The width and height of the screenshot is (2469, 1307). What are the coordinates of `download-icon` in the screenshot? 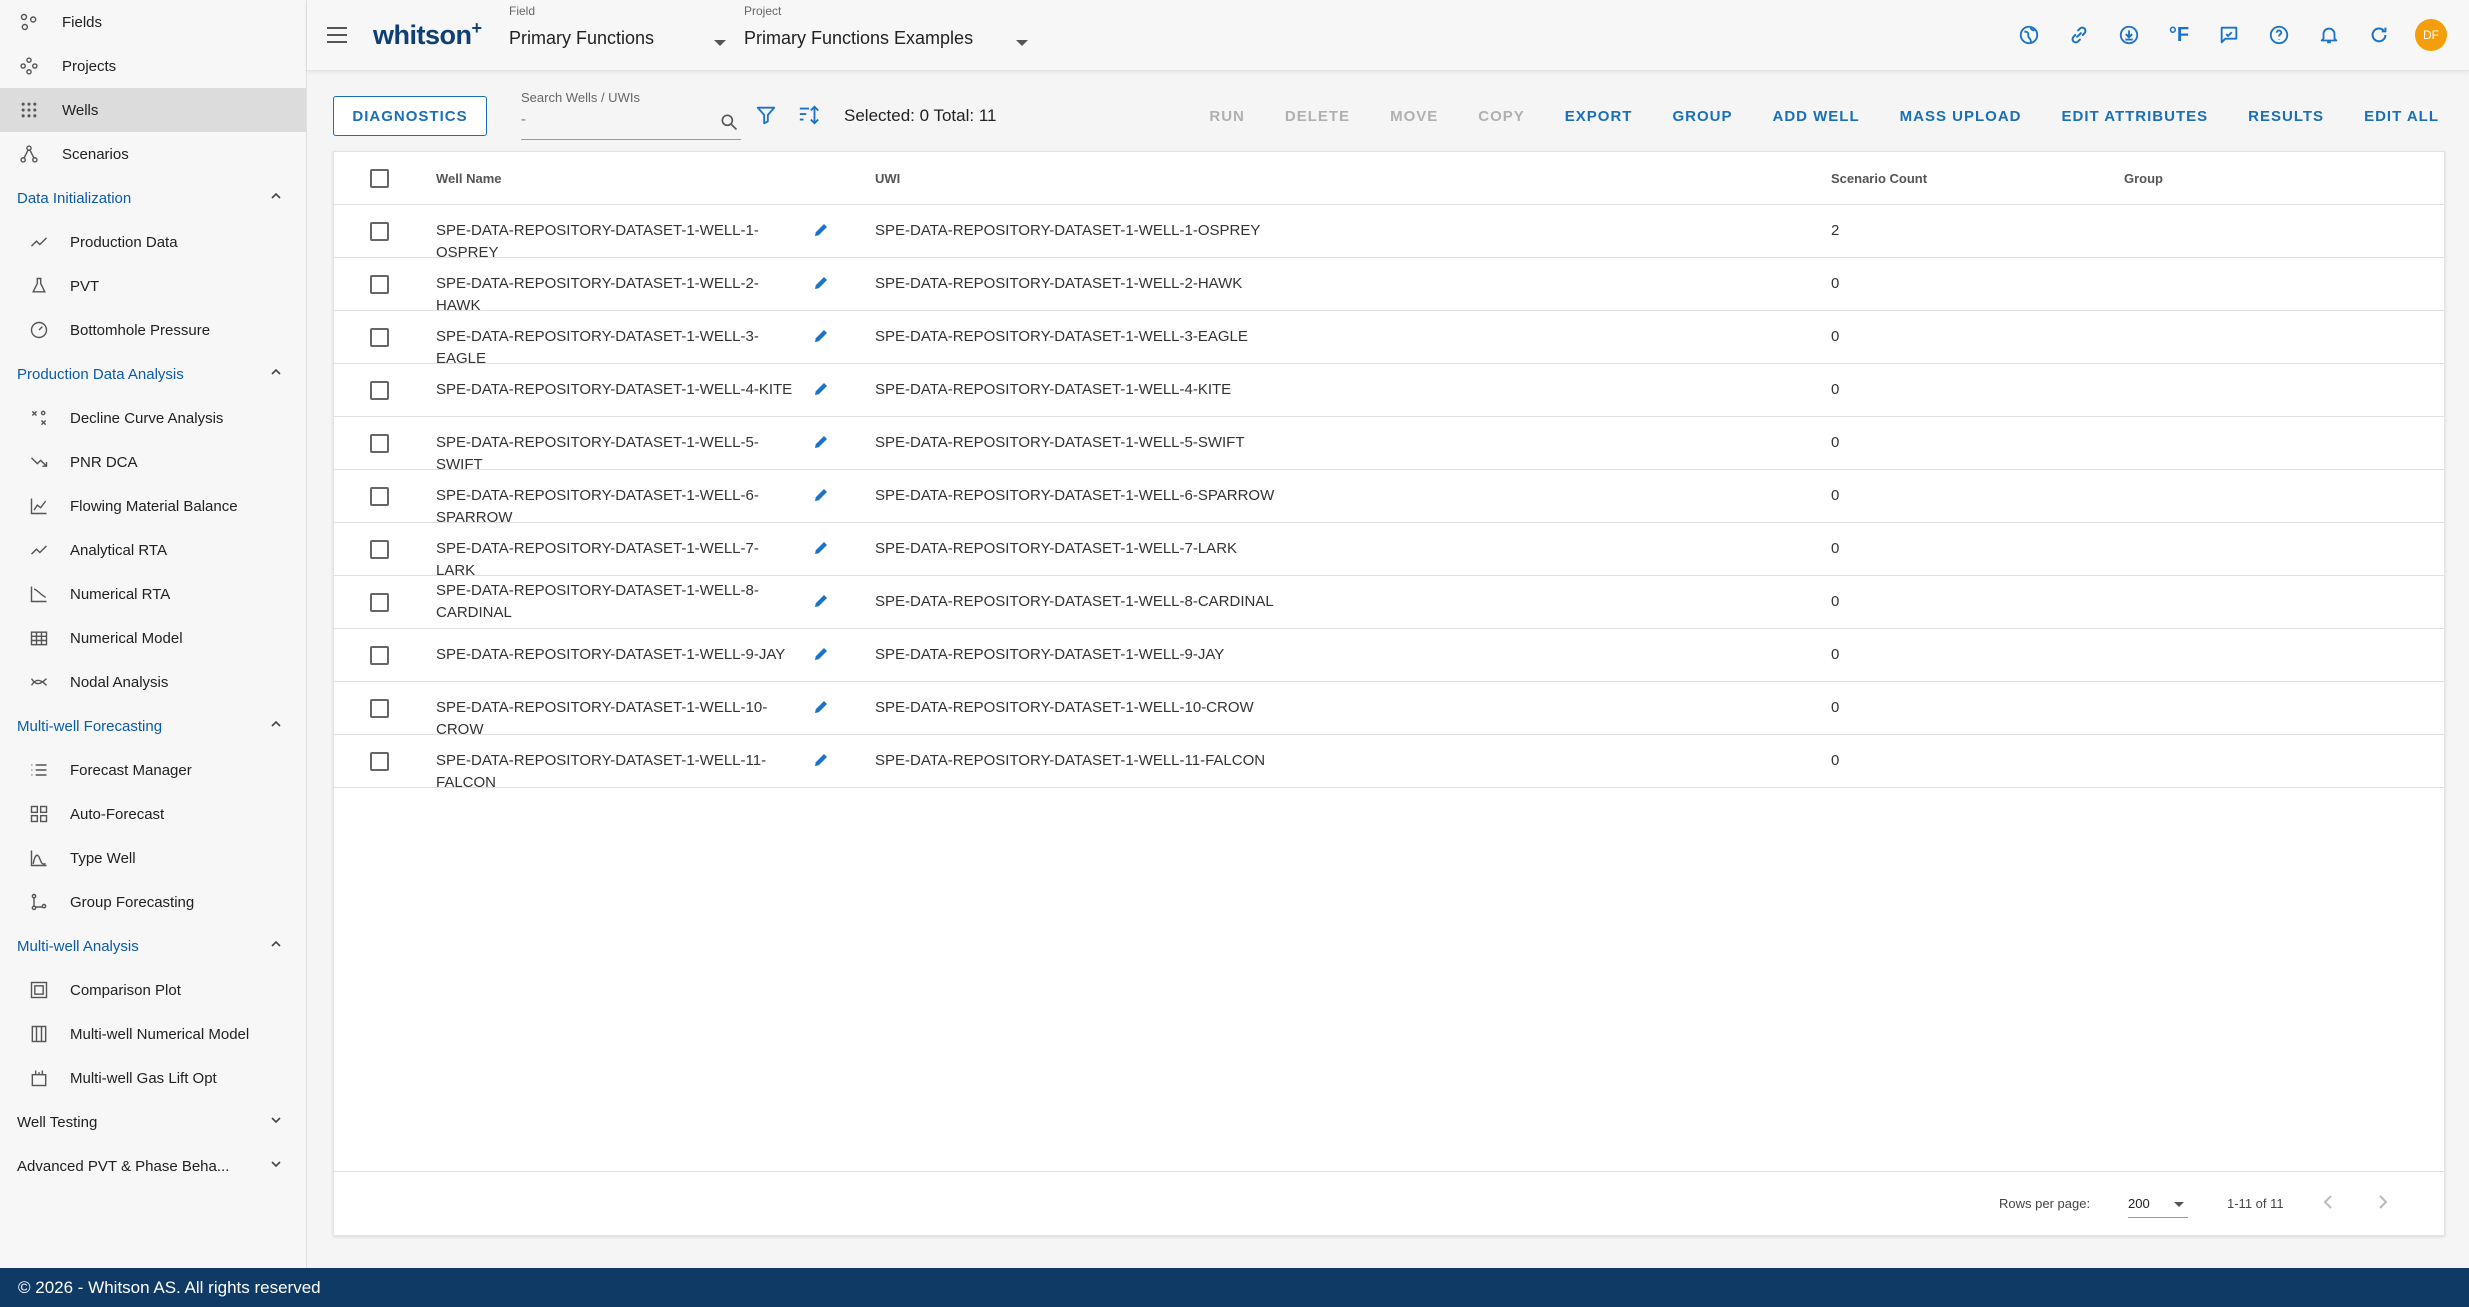 It's located at (2129, 35).